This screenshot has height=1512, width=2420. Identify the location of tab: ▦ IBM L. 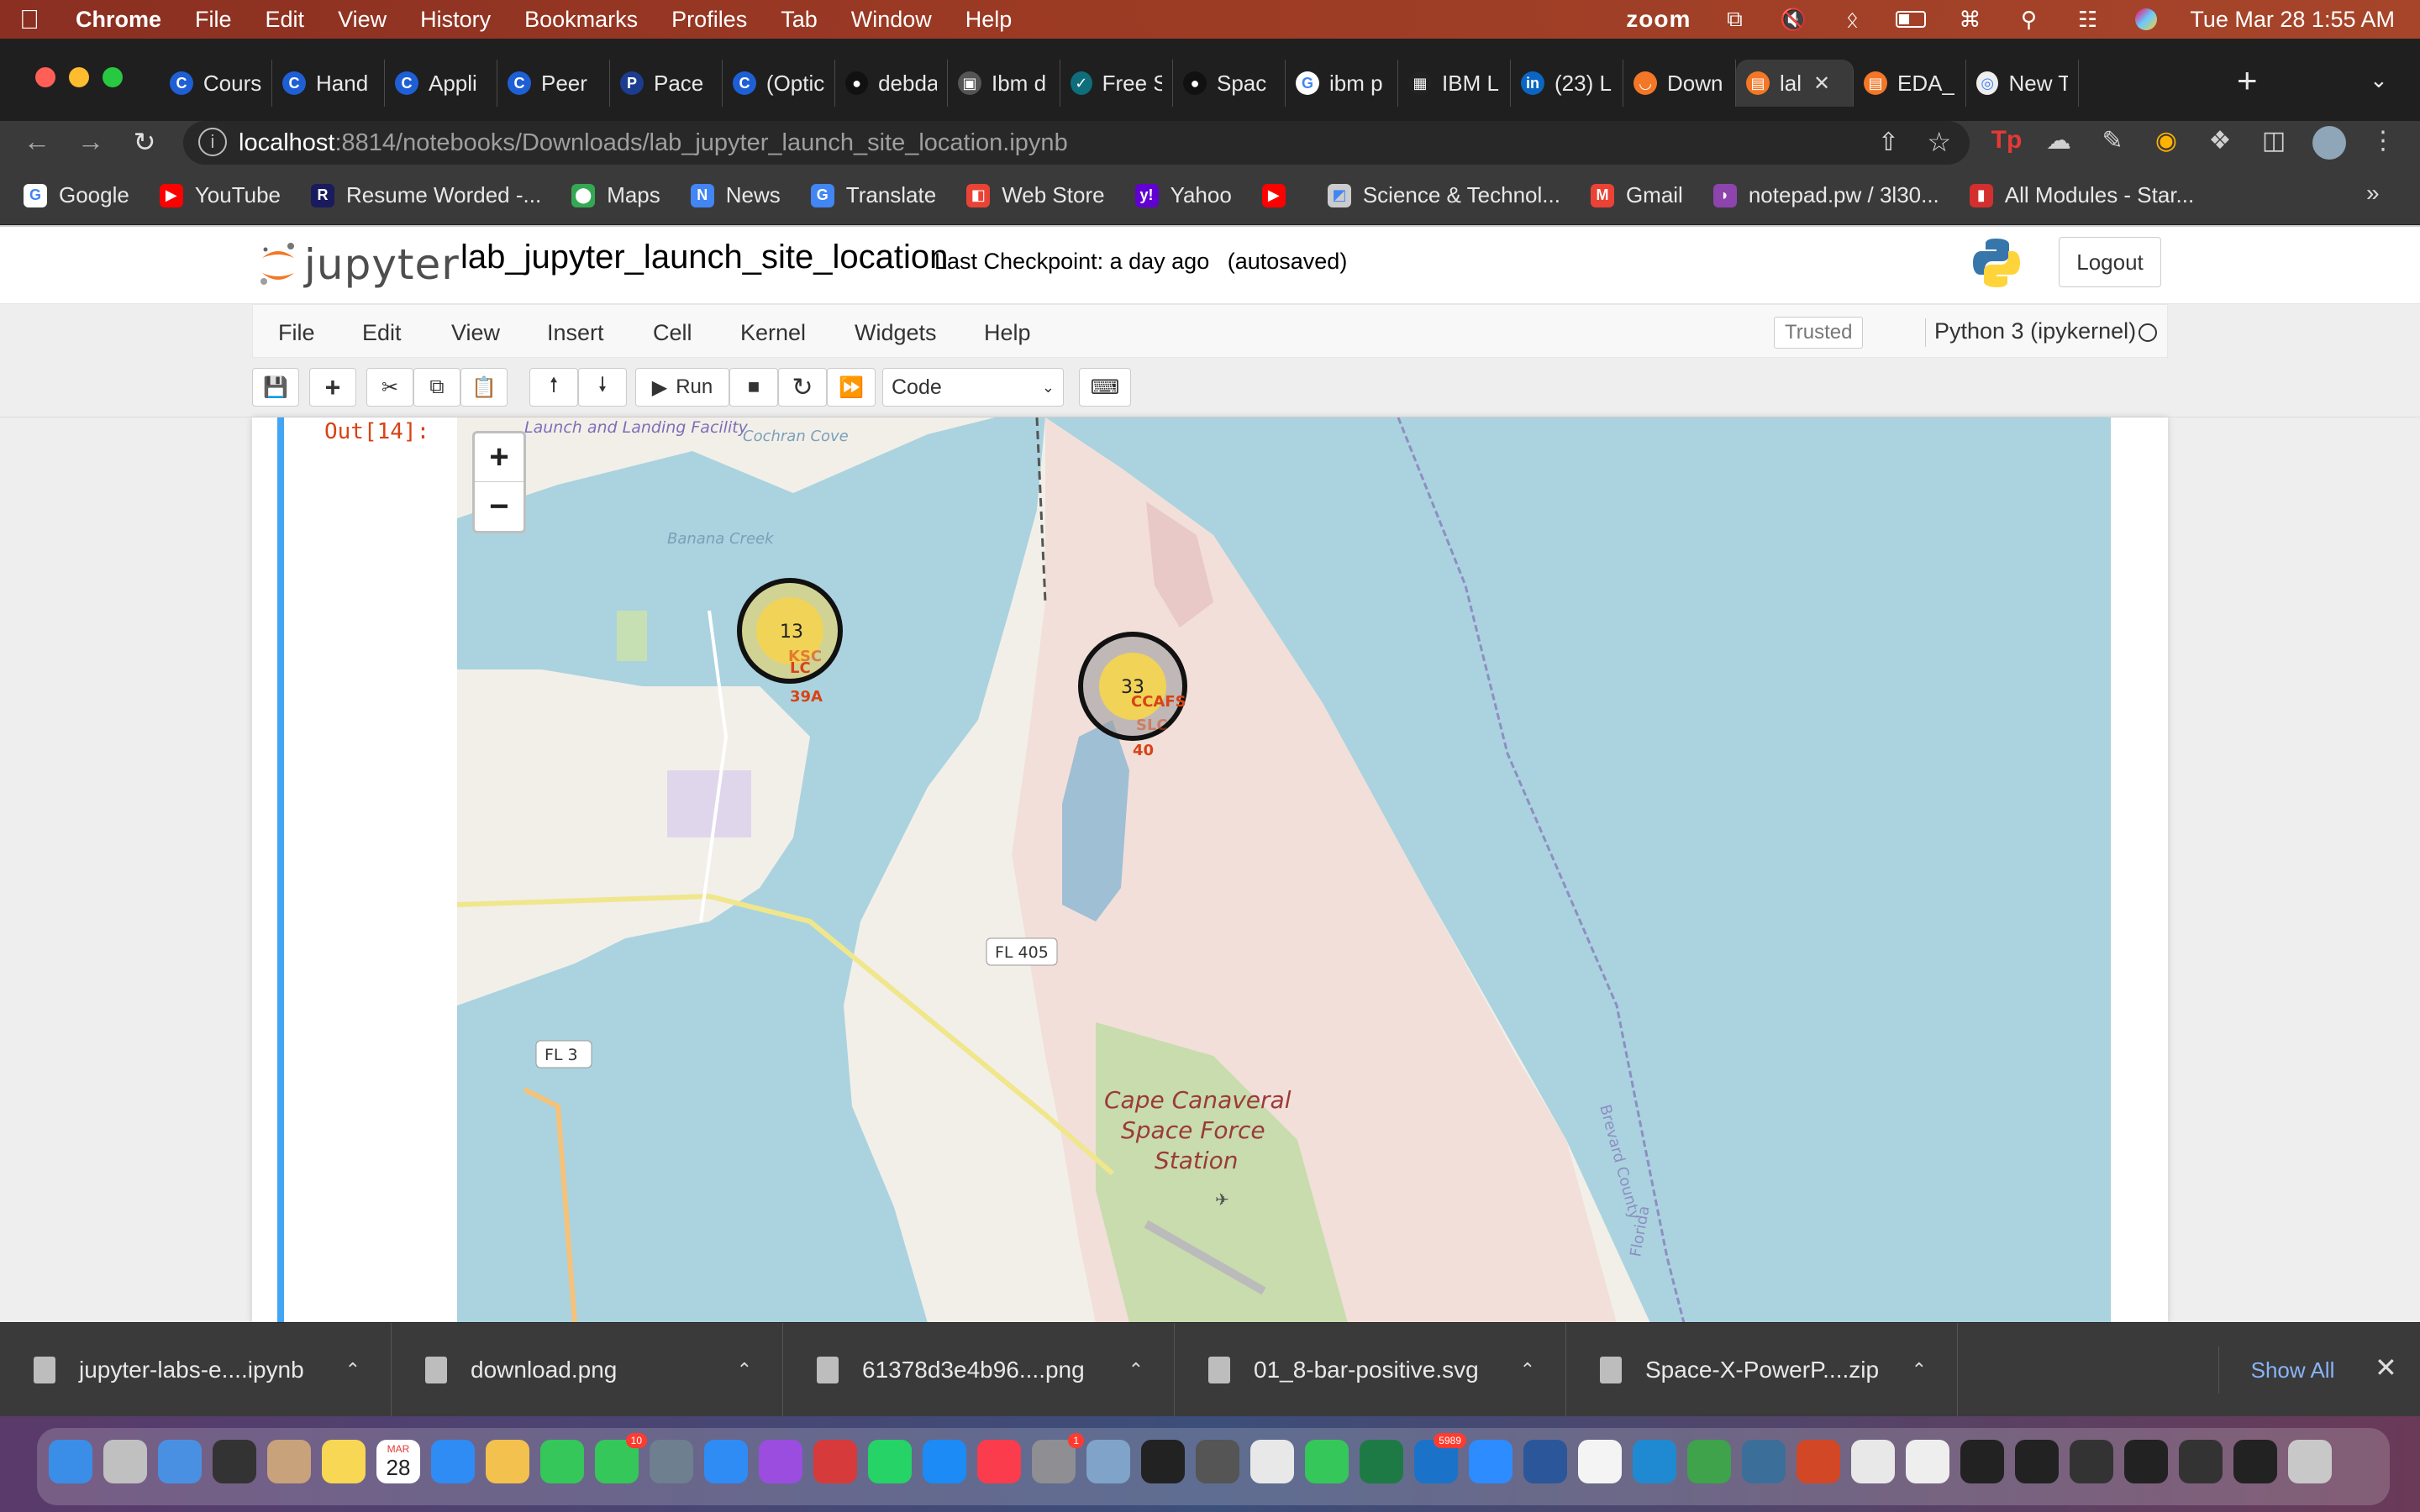
(1454, 83).